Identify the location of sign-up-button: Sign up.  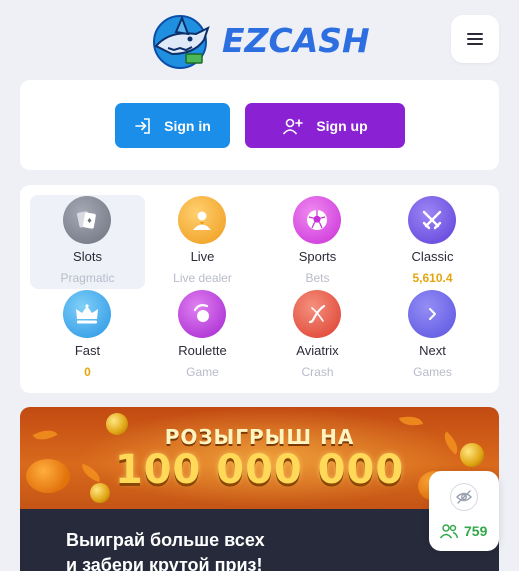
(325, 125).